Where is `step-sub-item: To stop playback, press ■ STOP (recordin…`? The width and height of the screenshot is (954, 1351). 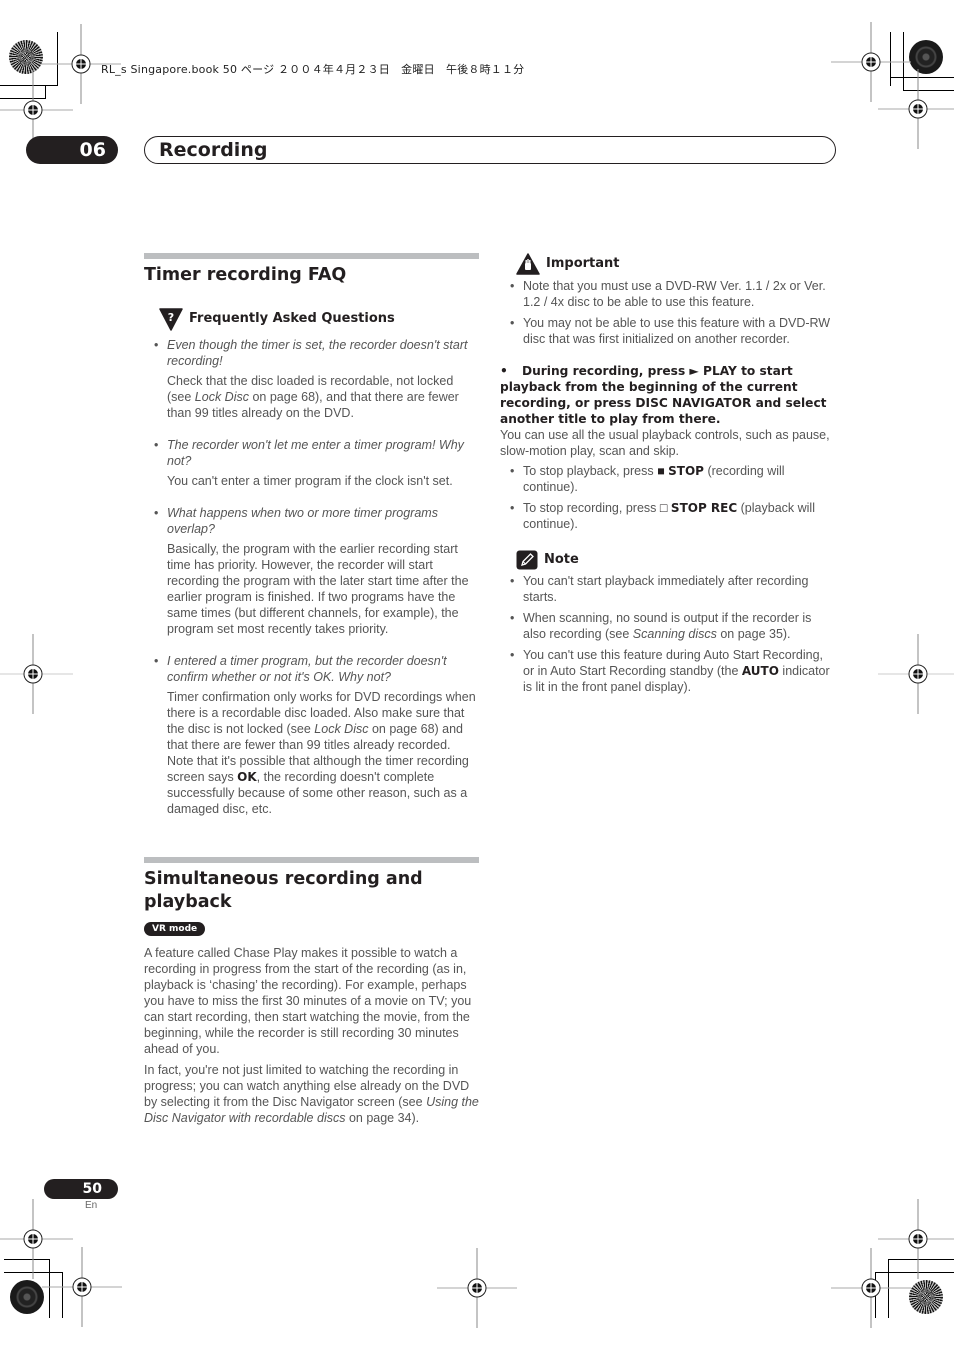 step-sub-item: To stop playback, press ■ STOP (recordin… is located at coordinates (667, 479).